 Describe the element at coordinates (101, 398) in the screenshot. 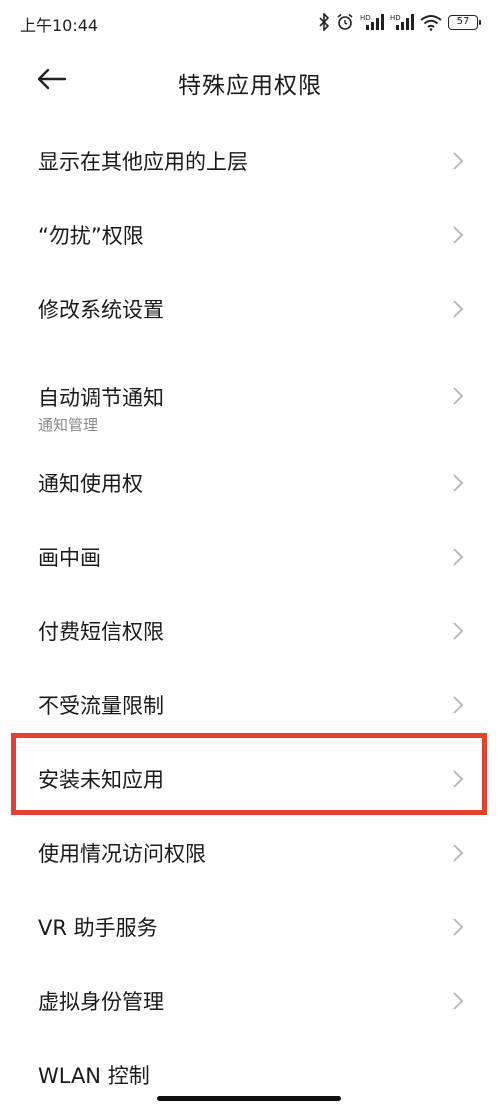

I see `list-item-label: 自动调节通知` at that location.